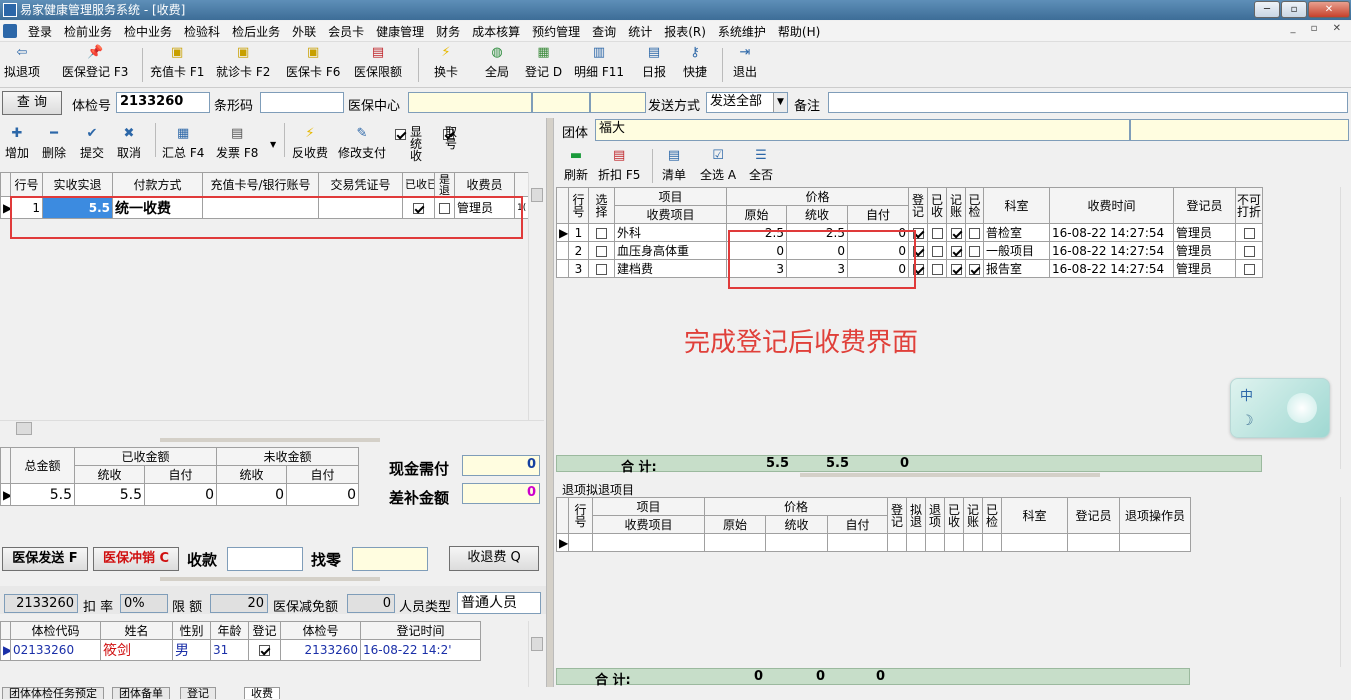  Describe the element at coordinates (446, 62) in the screenshot. I see `toolbar-change-card: ⚡ 换卡` at that location.